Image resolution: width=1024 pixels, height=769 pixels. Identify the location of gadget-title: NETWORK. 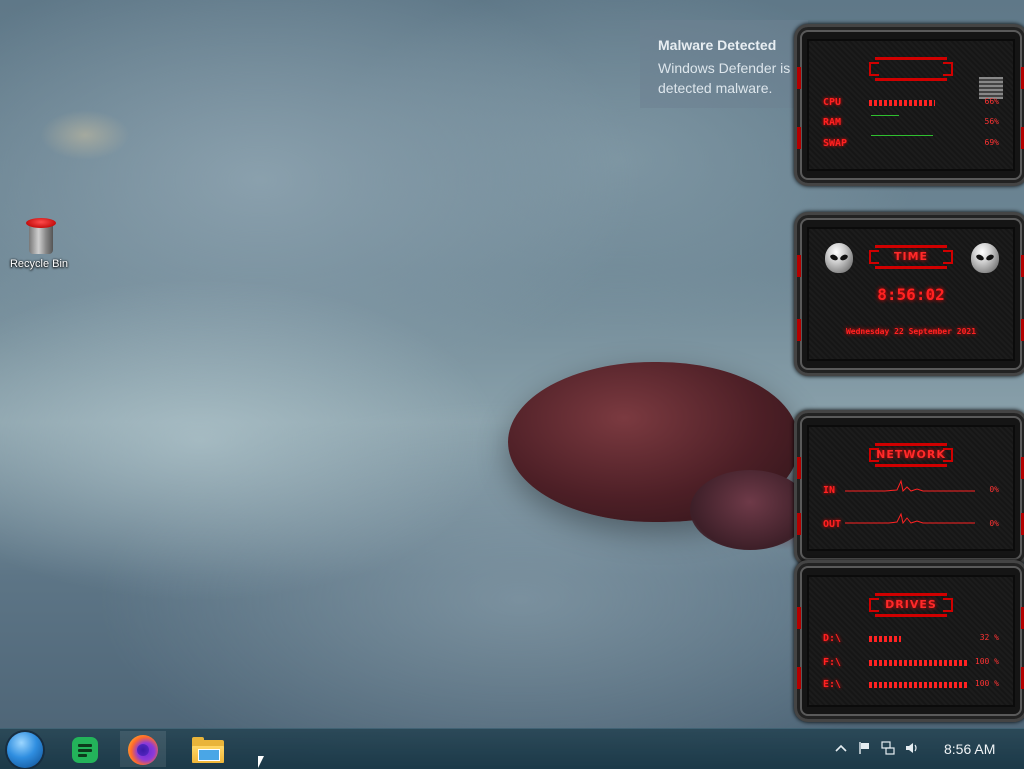
(911, 454).